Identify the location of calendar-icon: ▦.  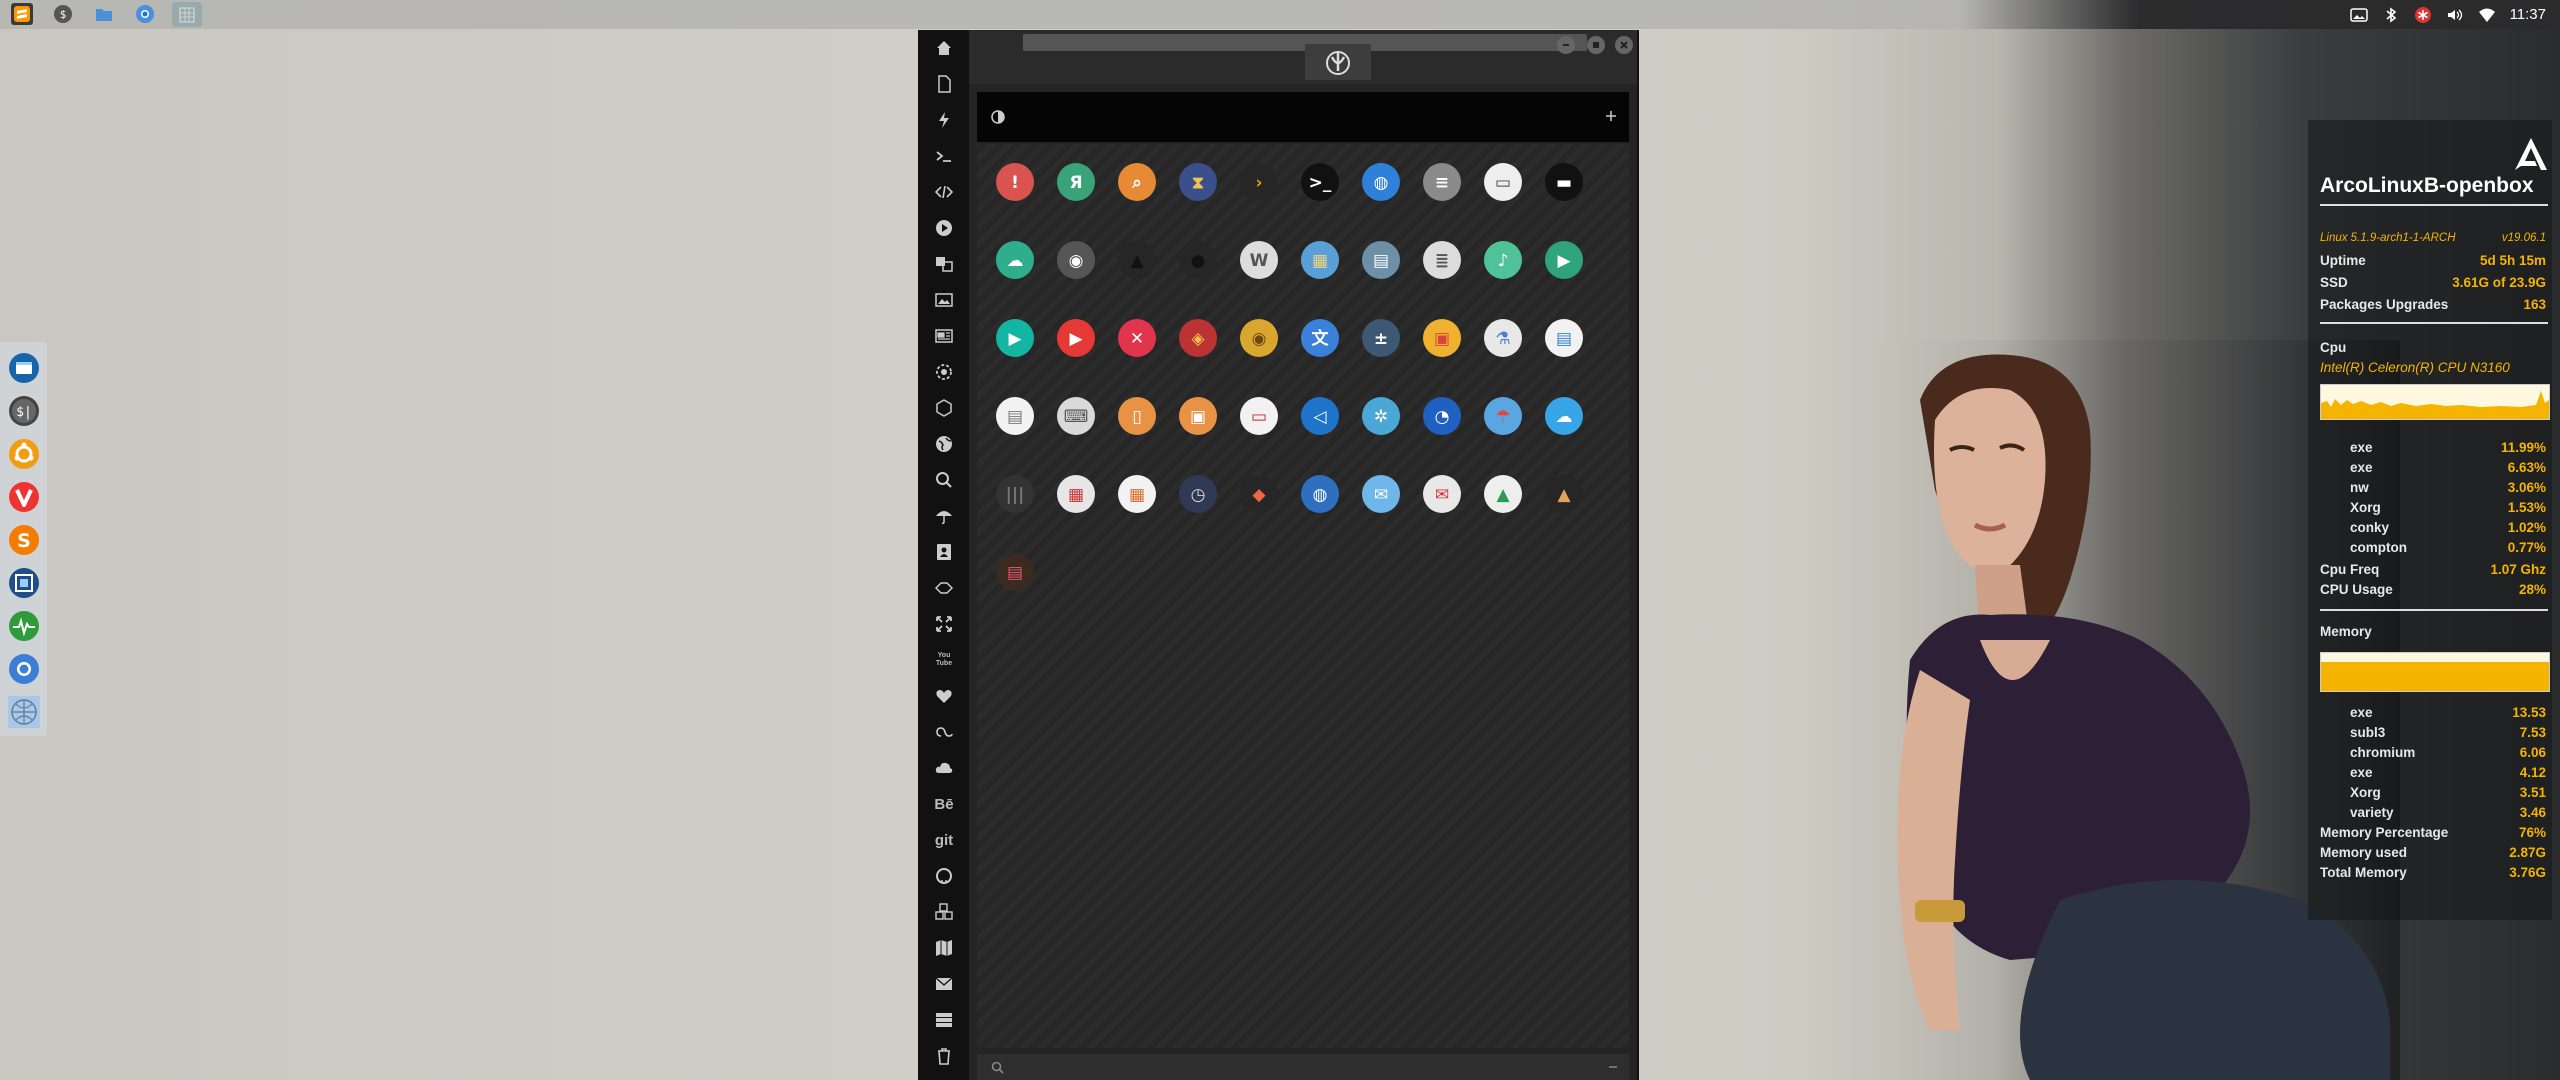
(1076, 494).